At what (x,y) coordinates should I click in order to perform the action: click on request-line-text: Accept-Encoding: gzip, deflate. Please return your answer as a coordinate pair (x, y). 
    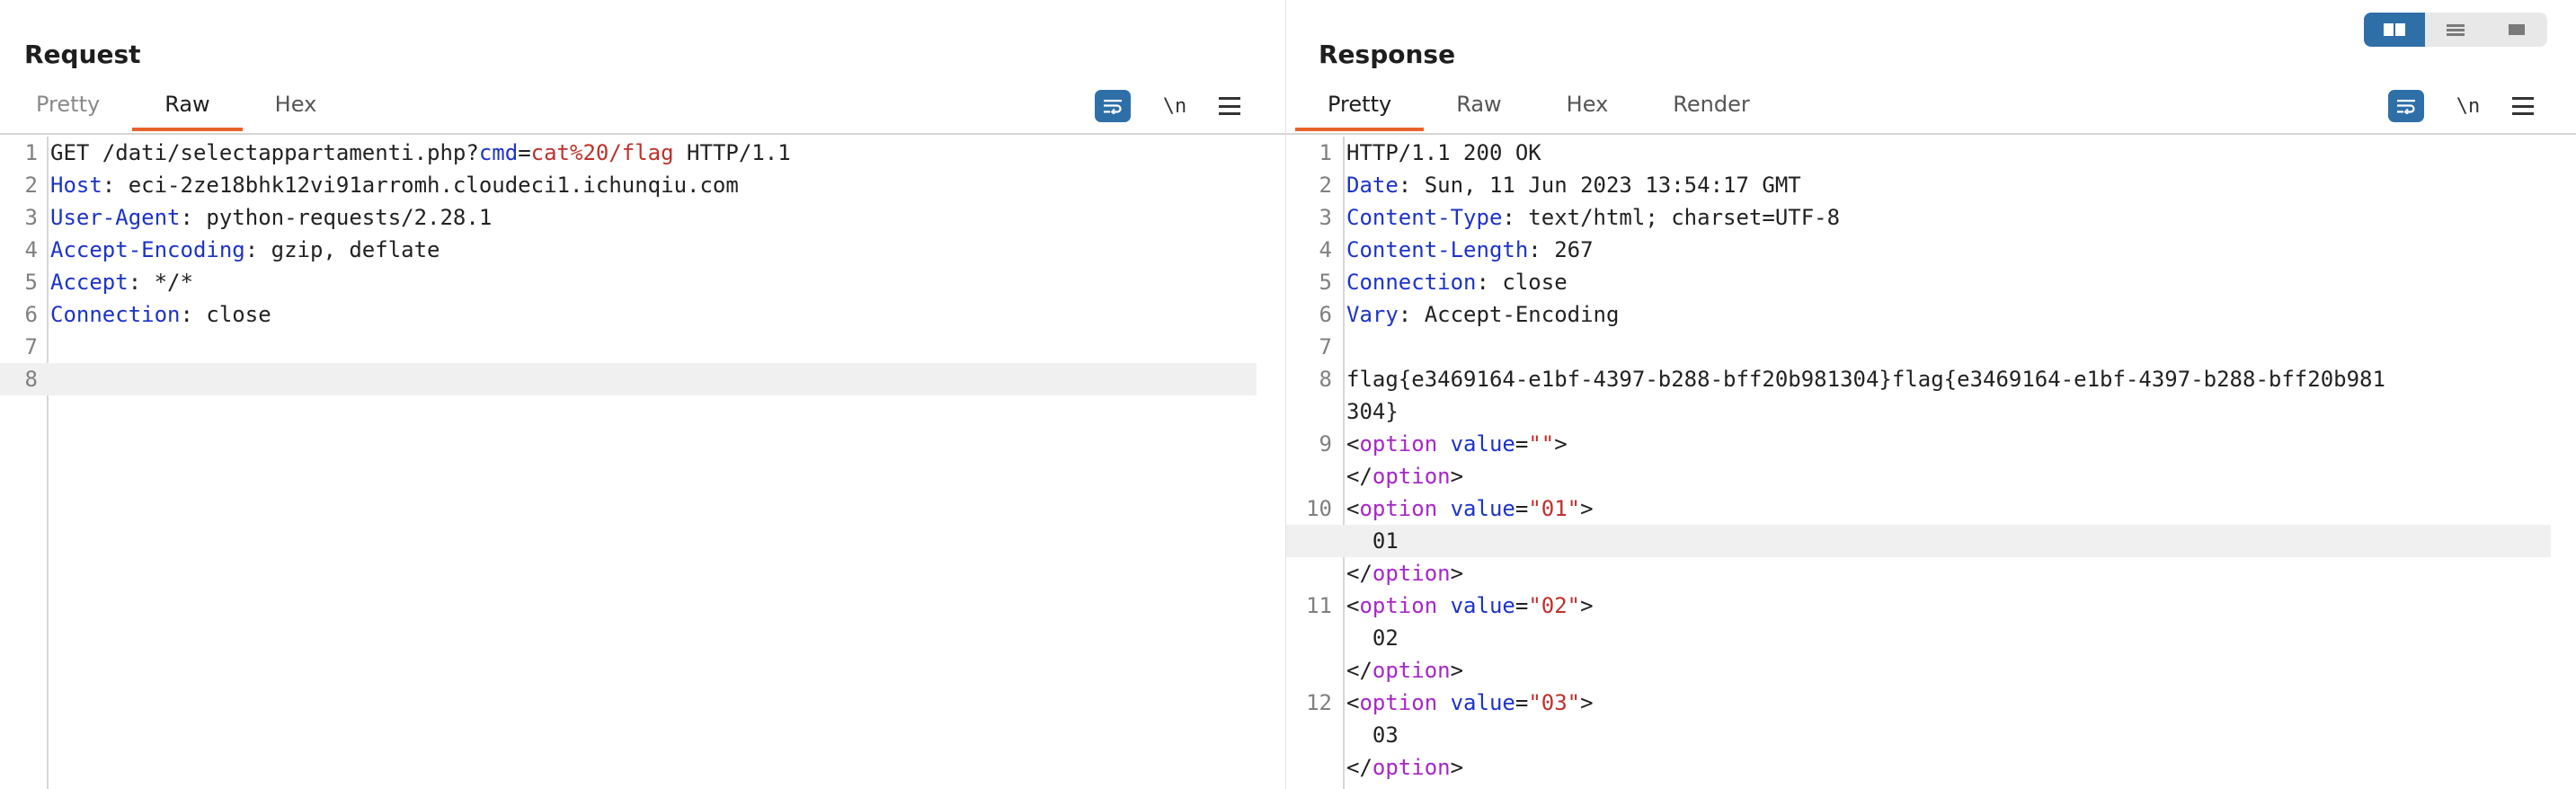
    Looking at the image, I should click on (667, 250).